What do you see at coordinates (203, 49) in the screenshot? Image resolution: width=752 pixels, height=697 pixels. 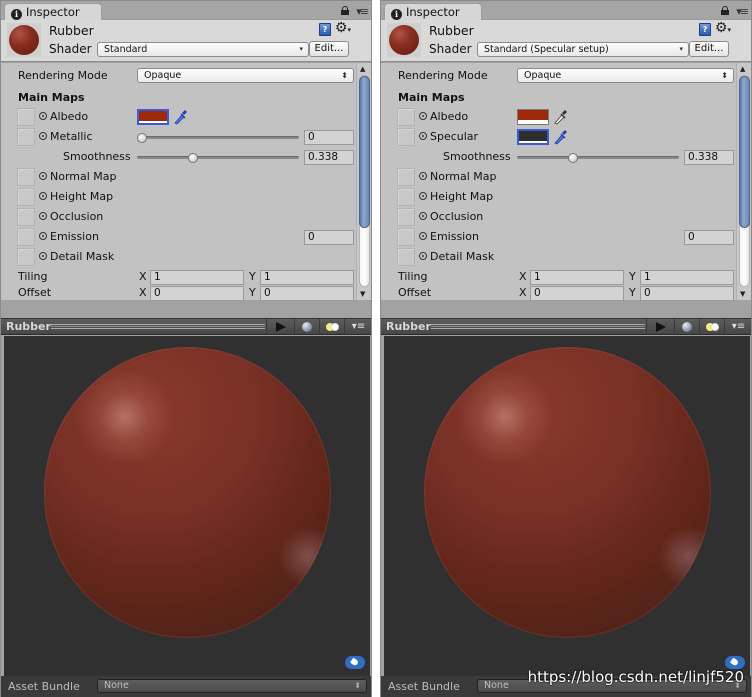 I see `shader-dropdown: Standard ▾` at bounding box center [203, 49].